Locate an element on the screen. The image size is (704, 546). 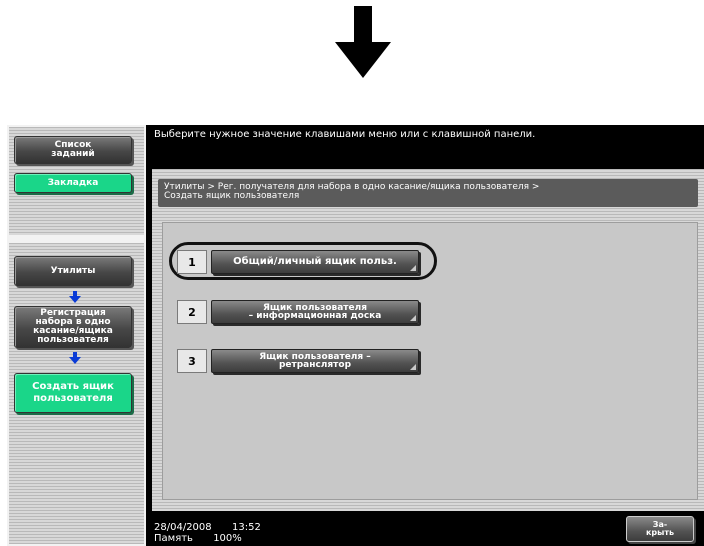
bulletin-board-box-button: Ящик пользователя – информационная доска is located at coordinates (315, 312).